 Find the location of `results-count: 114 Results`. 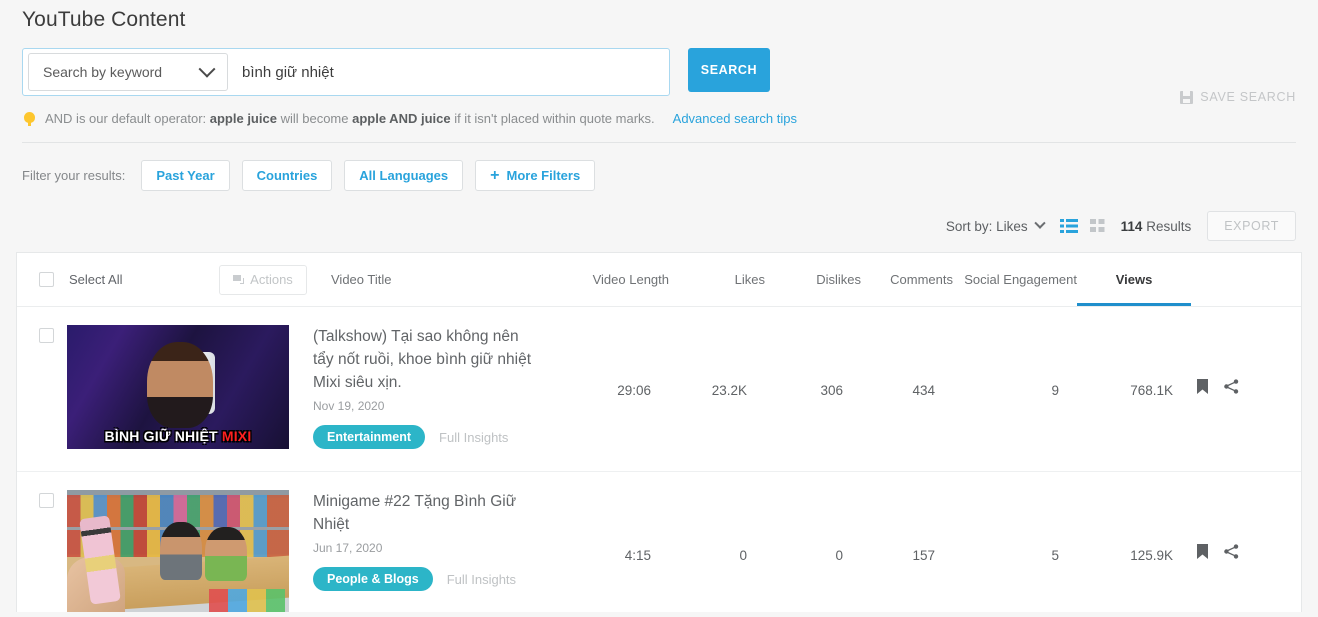

results-count: 114 Results is located at coordinates (1156, 226).